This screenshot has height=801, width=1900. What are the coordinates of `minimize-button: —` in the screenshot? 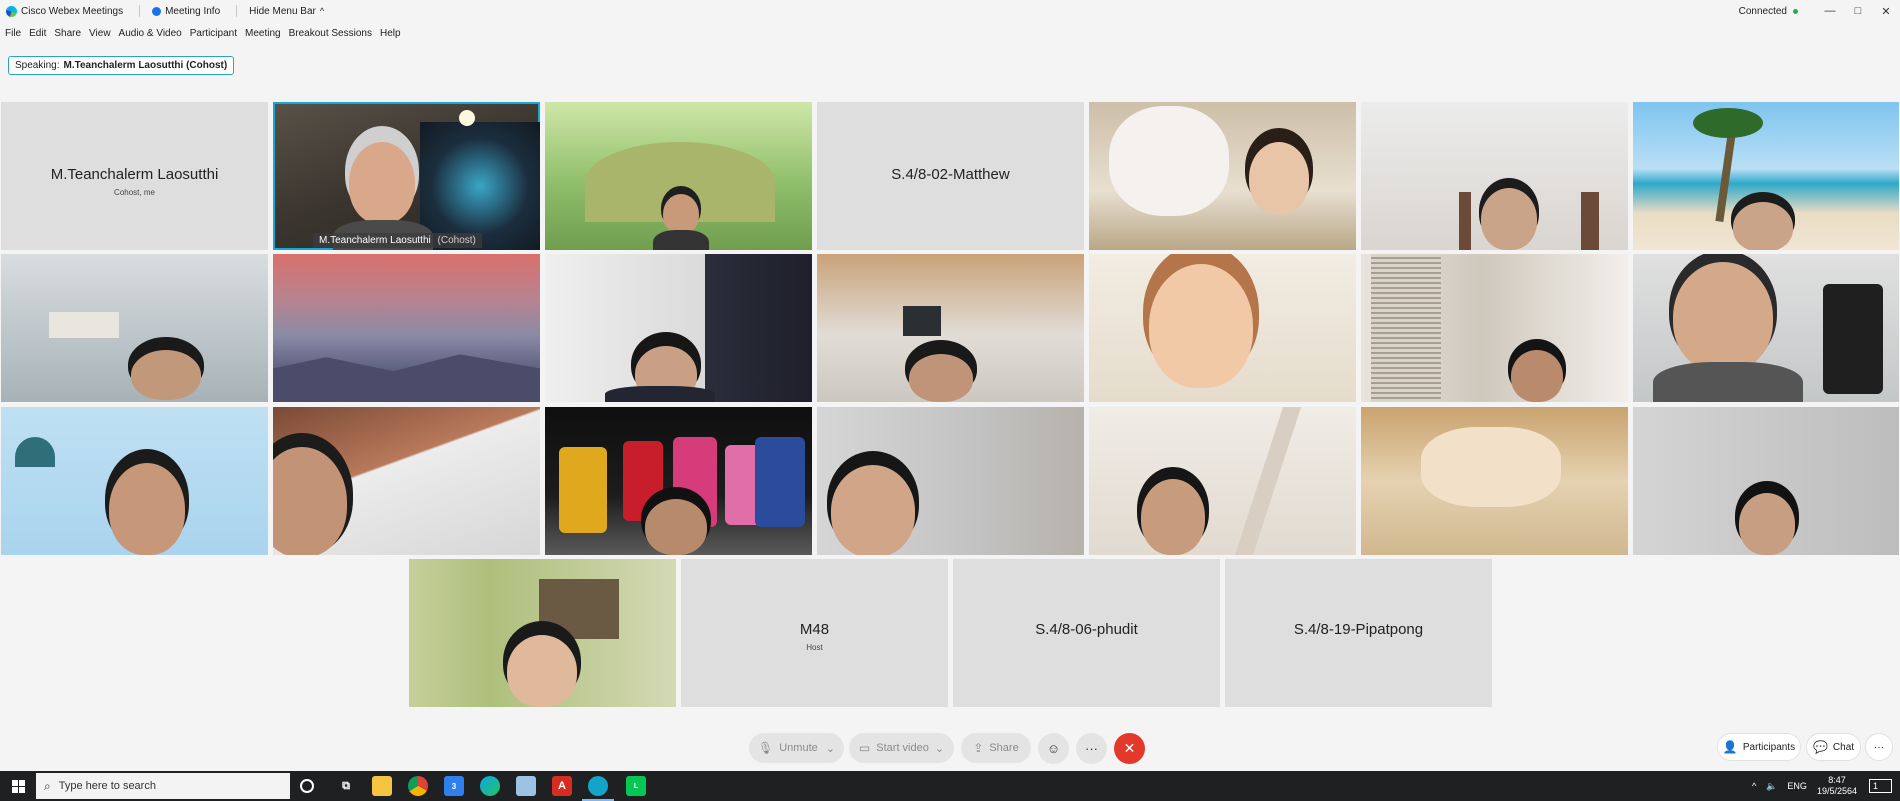 It's located at (1830, 11).